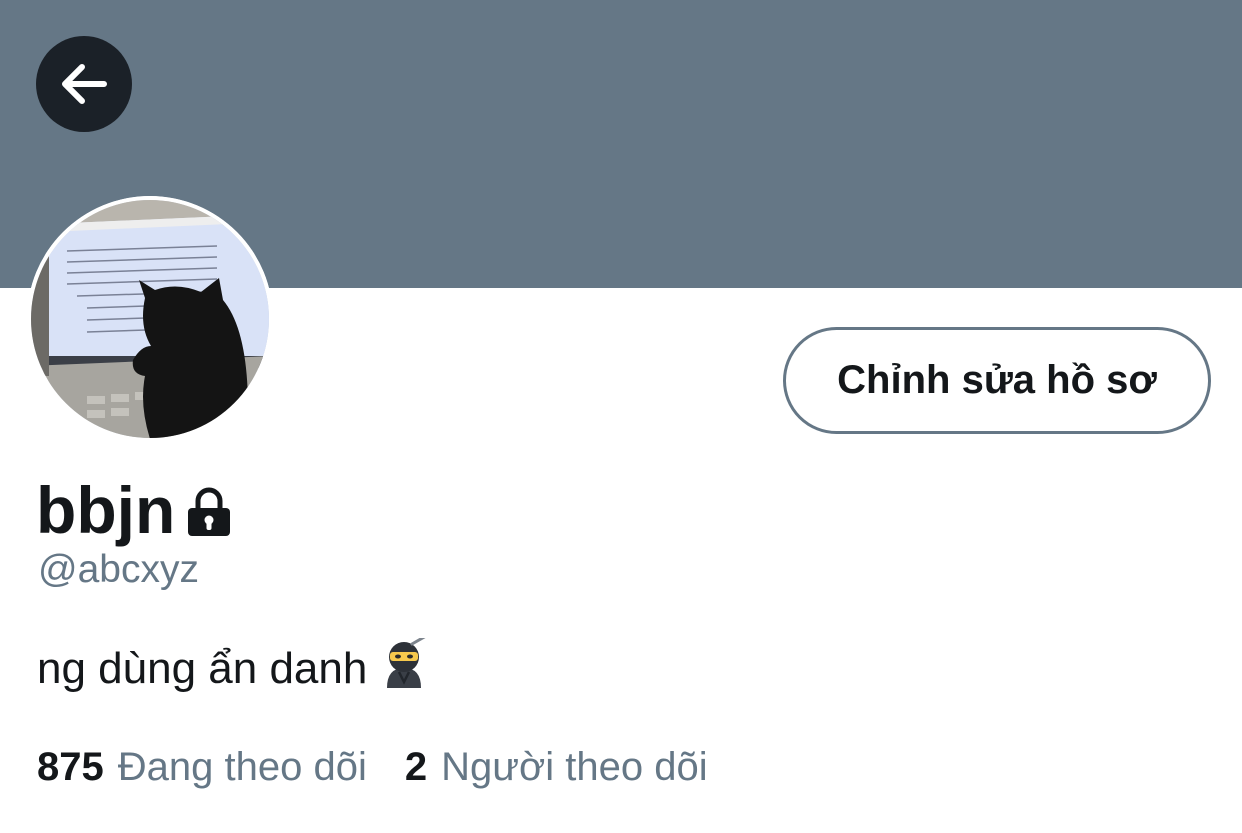 The width and height of the screenshot is (1242, 833). What do you see at coordinates (118, 569) in the screenshot?
I see `profile-handle: @abcxyz` at bounding box center [118, 569].